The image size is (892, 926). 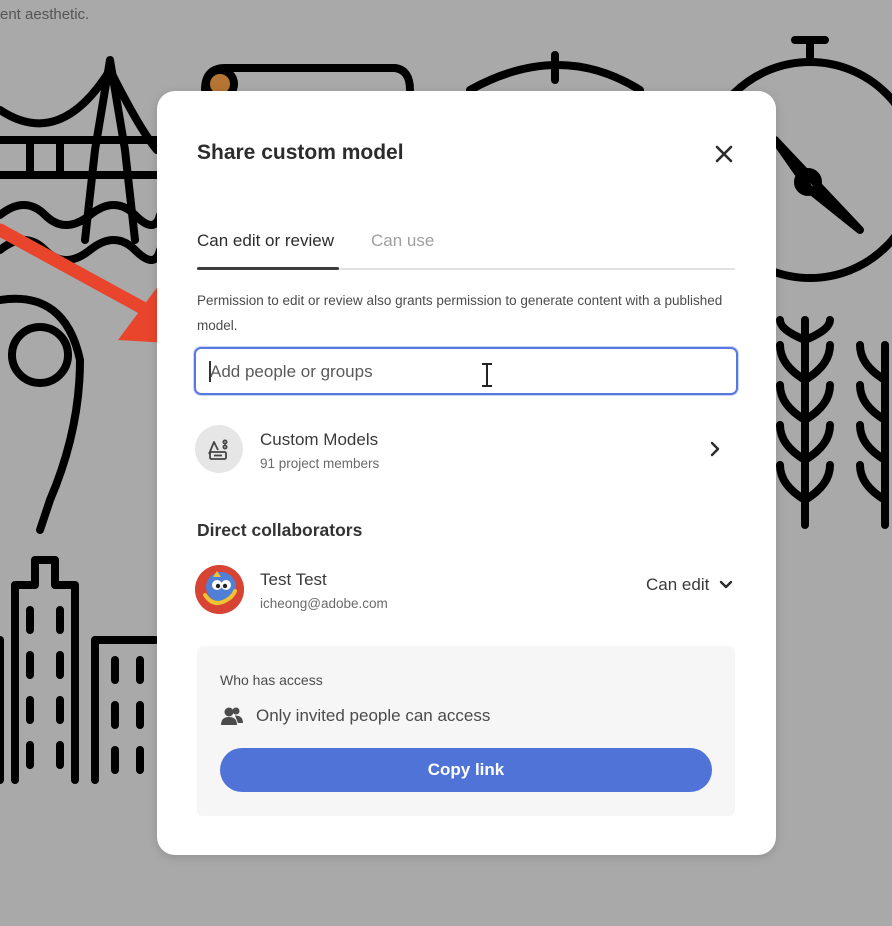 What do you see at coordinates (402, 241) in the screenshot?
I see `tab-can-use: Can use` at bounding box center [402, 241].